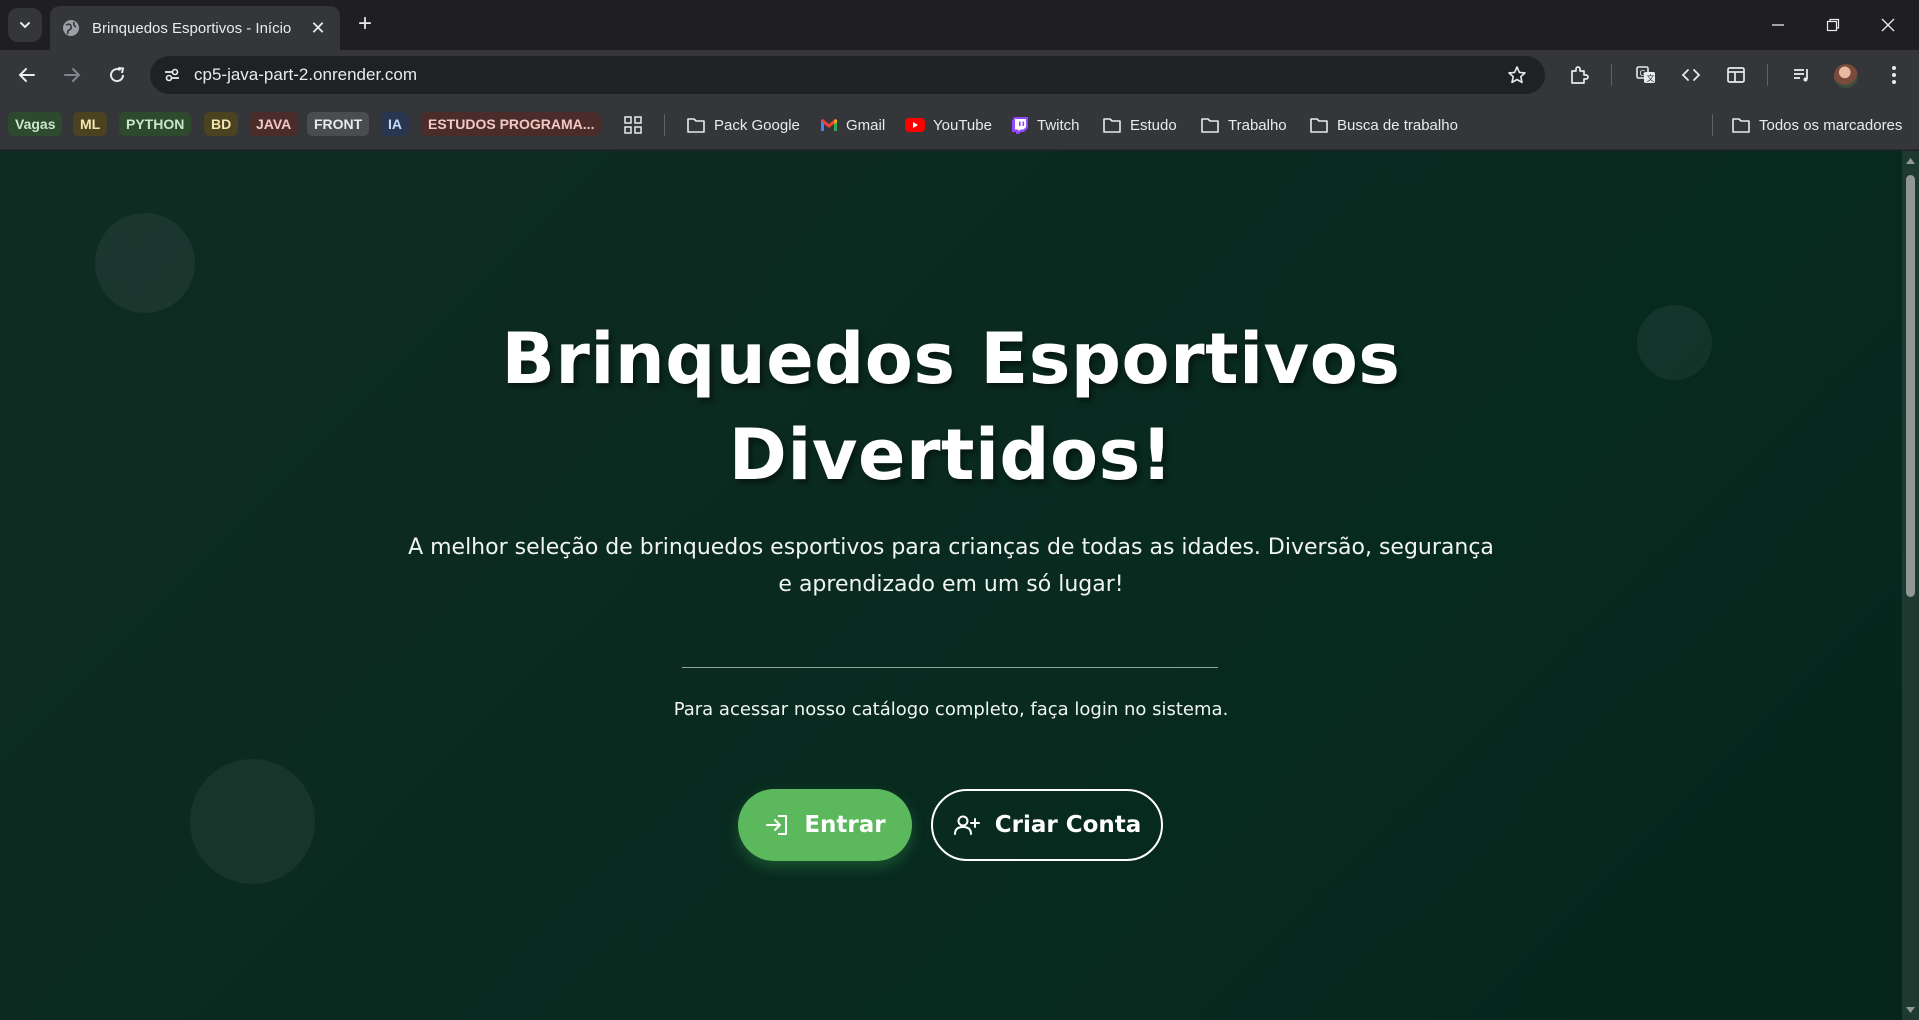  I want to click on page-title-line2: Divertidos!, so click(951, 455).